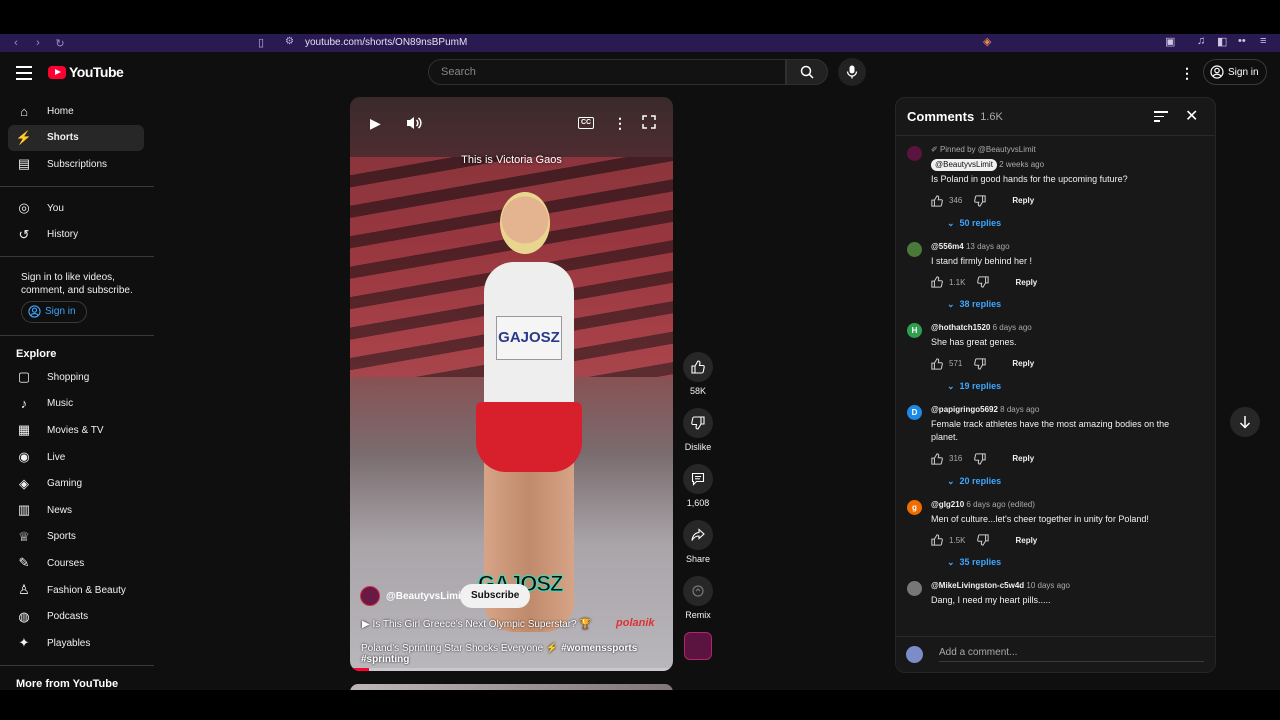 The width and height of the screenshot is (1280, 720). Describe the element at coordinates (1222, 41) in the screenshot. I see `sidebar-toggle-icon: ◧` at that location.